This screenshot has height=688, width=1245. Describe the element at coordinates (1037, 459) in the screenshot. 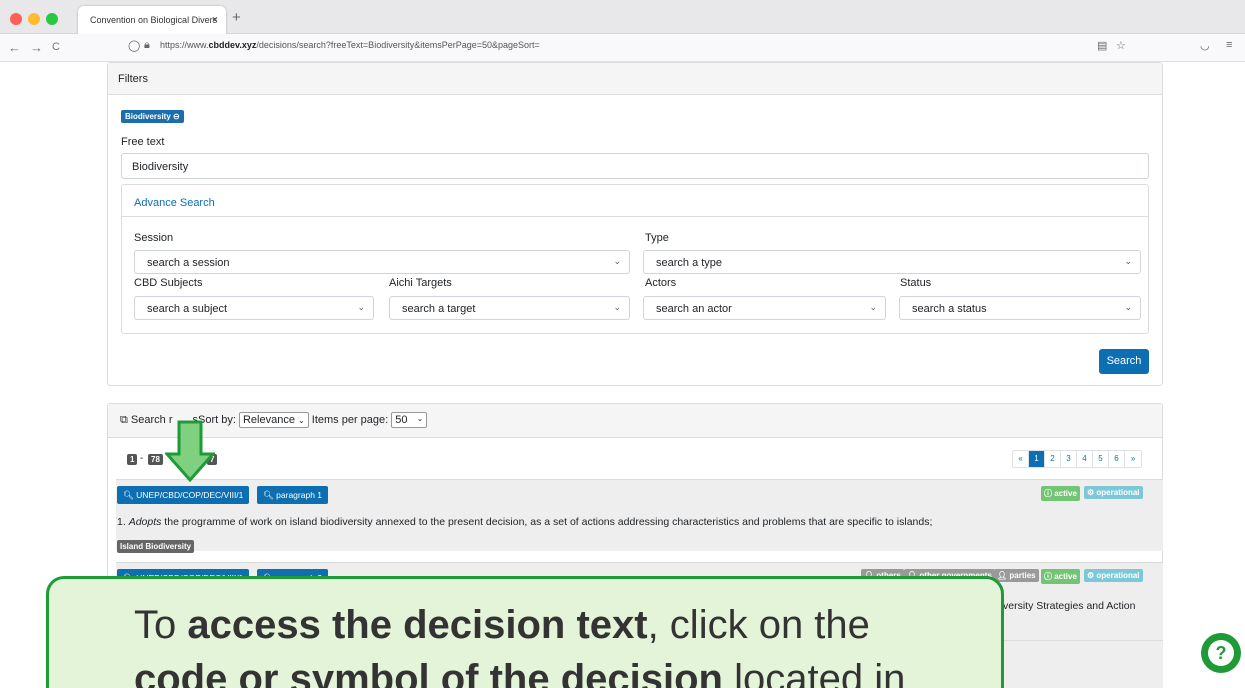

I see `pager-page-1: 1` at that location.